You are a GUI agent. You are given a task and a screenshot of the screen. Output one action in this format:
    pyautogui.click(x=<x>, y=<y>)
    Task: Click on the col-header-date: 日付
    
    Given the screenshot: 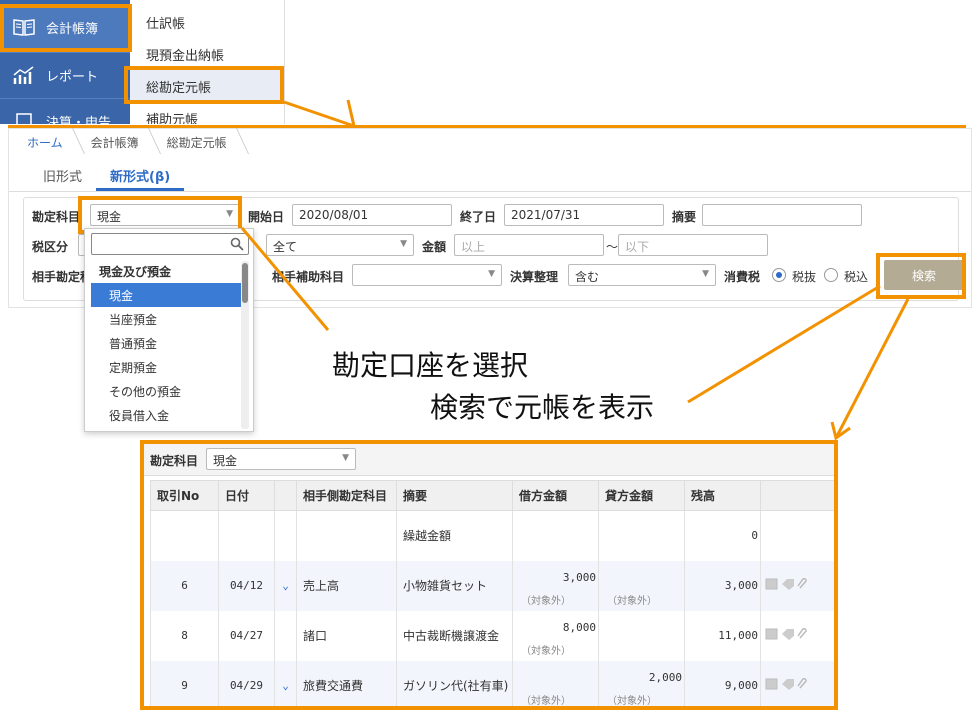 What is the action you would take?
    pyautogui.click(x=246, y=495)
    